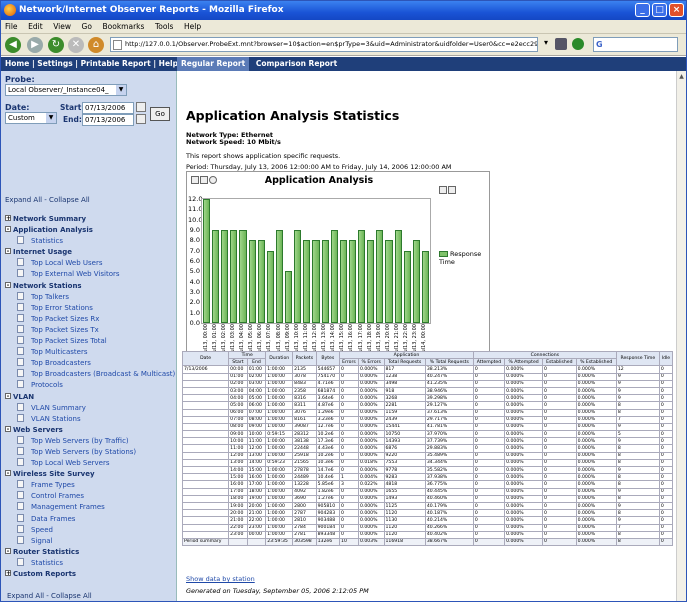 This screenshot has width=687, height=602. I want to click on tree-report-link: Top Broadcasters, so click(90, 363).